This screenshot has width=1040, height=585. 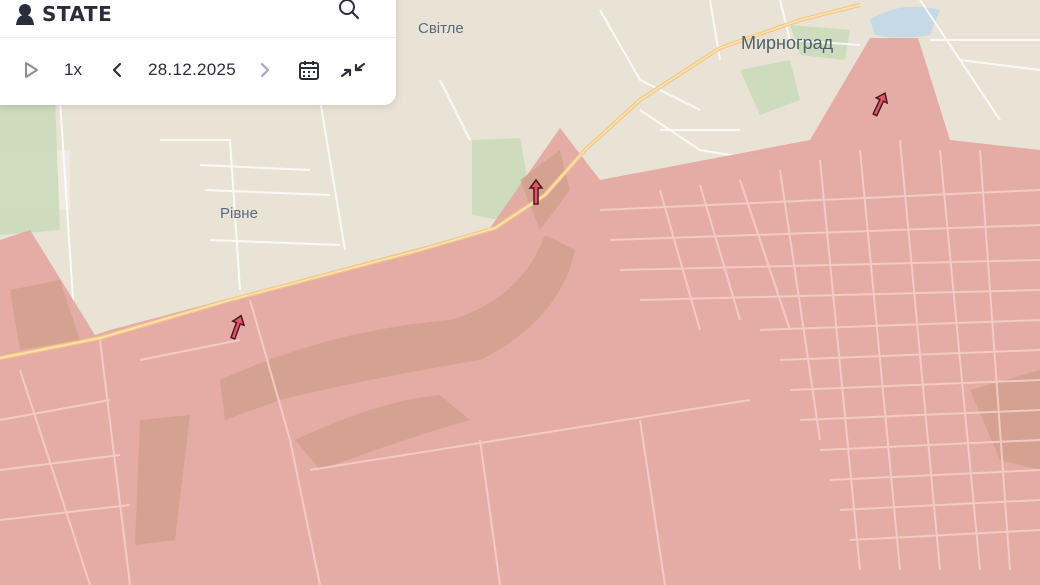 I want to click on calendar-button, so click(x=309, y=70).